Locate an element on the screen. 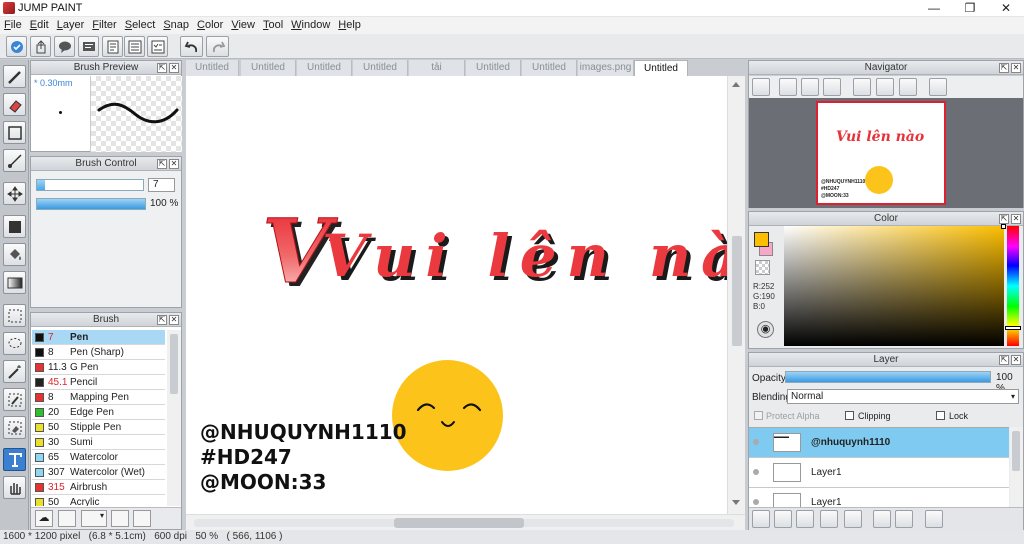 Image resolution: width=1024 pixels, height=544 pixels. brush-item: 7 Pen is located at coordinates (98, 337).